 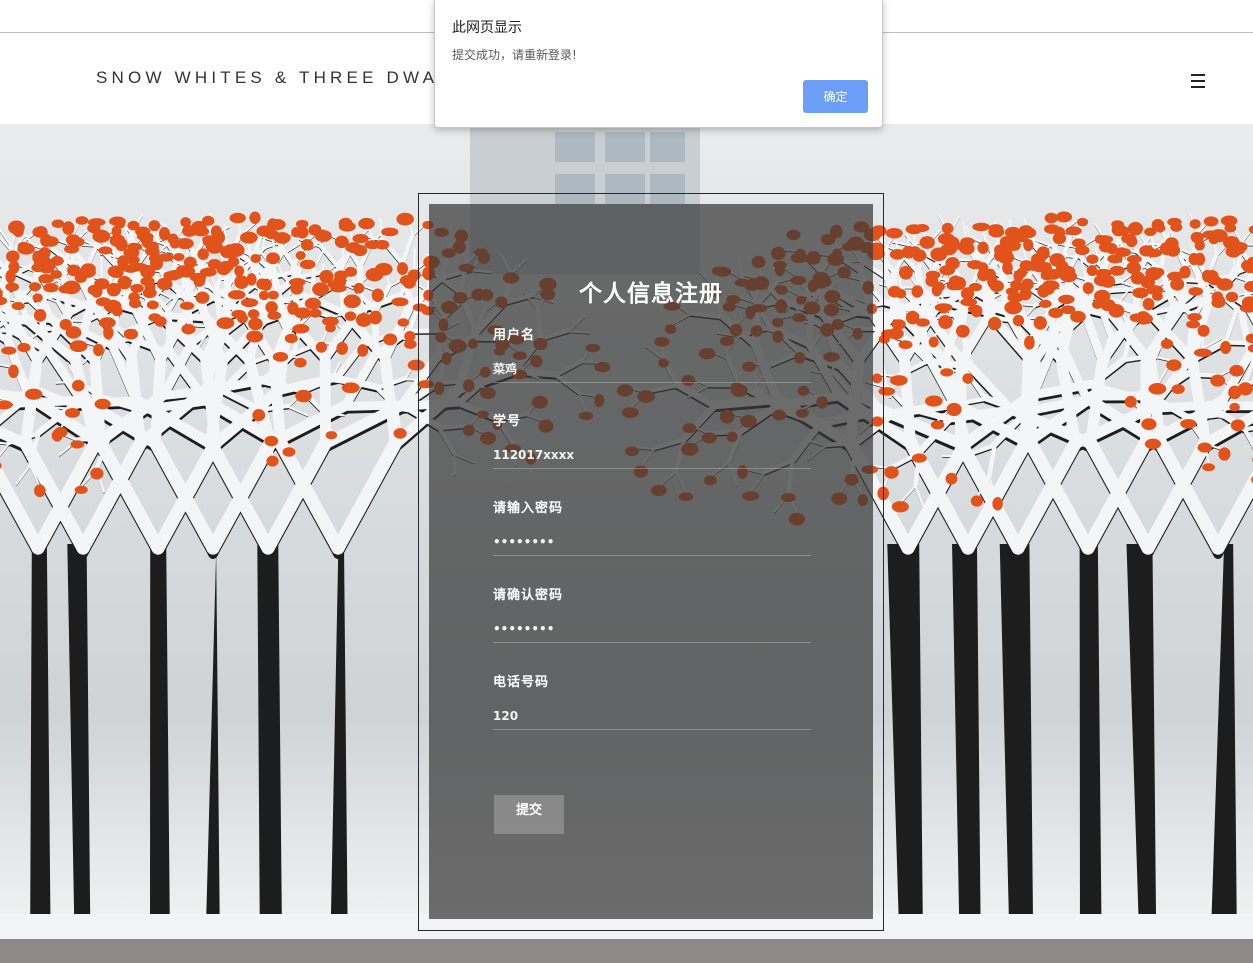 What do you see at coordinates (290, 78) in the screenshot?
I see `site-brand: SNOW WHITES & THREE DWARFS` at bounding box center [290, 78].